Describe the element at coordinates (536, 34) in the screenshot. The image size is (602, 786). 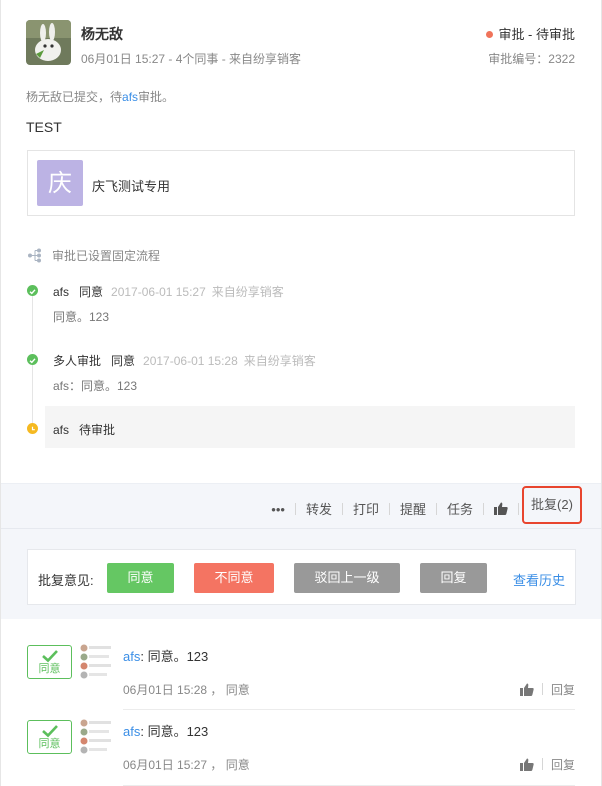
I see `status-text: 审批 - 待审批` at that location.